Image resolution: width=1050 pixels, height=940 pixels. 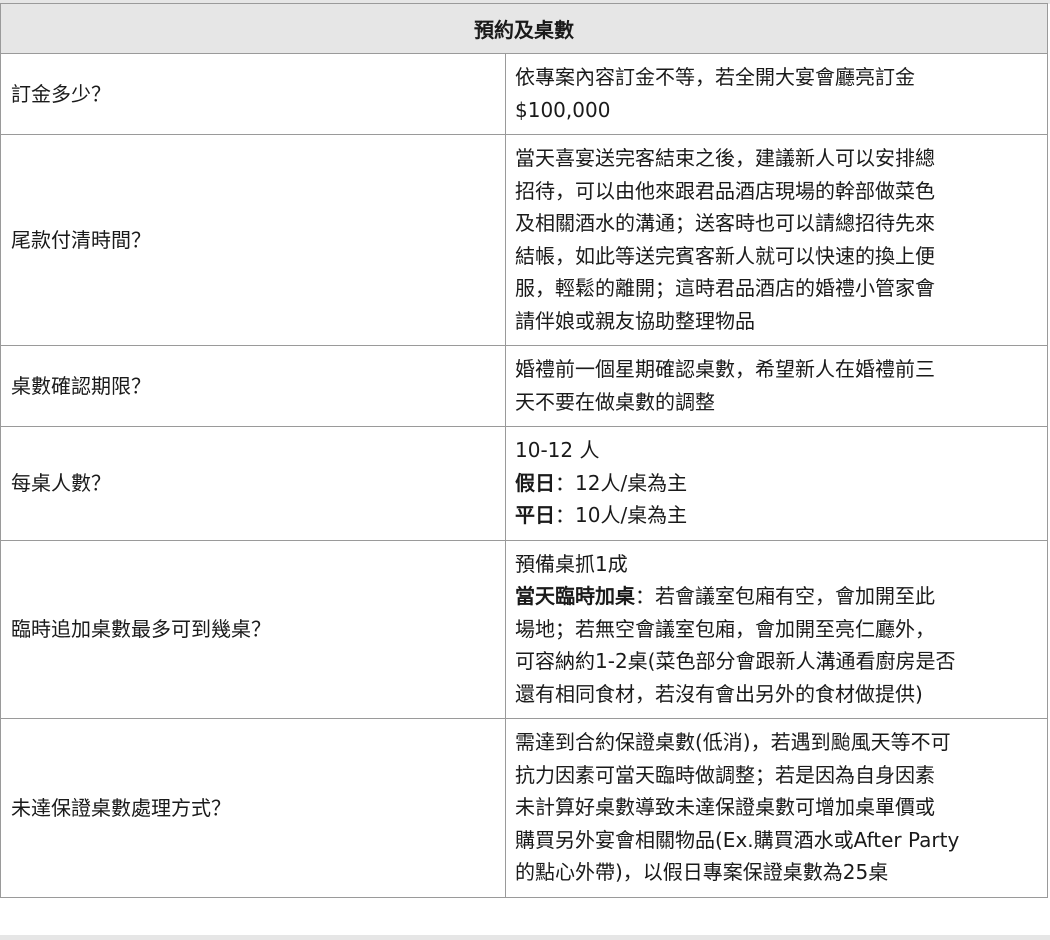 I want to click on answer-line: 可容納約1-2桌(菜色部分會跟新人溝通看廚房是否, so click(x=776, y=661).